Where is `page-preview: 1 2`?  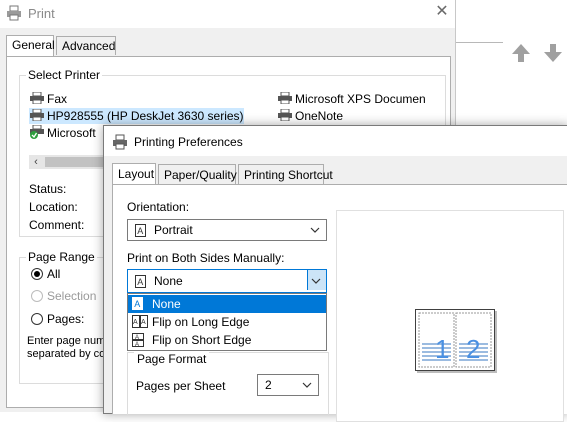 page-preview: 1 2 is located at coordinates (455, 340).